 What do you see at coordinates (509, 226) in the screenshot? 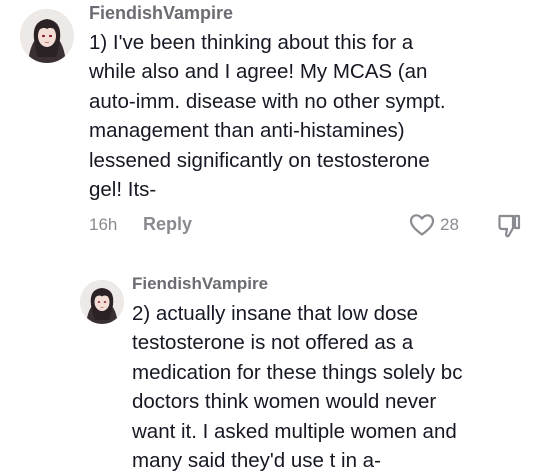
I see `thumbs-down-icon` at bounding box center [509, 226].